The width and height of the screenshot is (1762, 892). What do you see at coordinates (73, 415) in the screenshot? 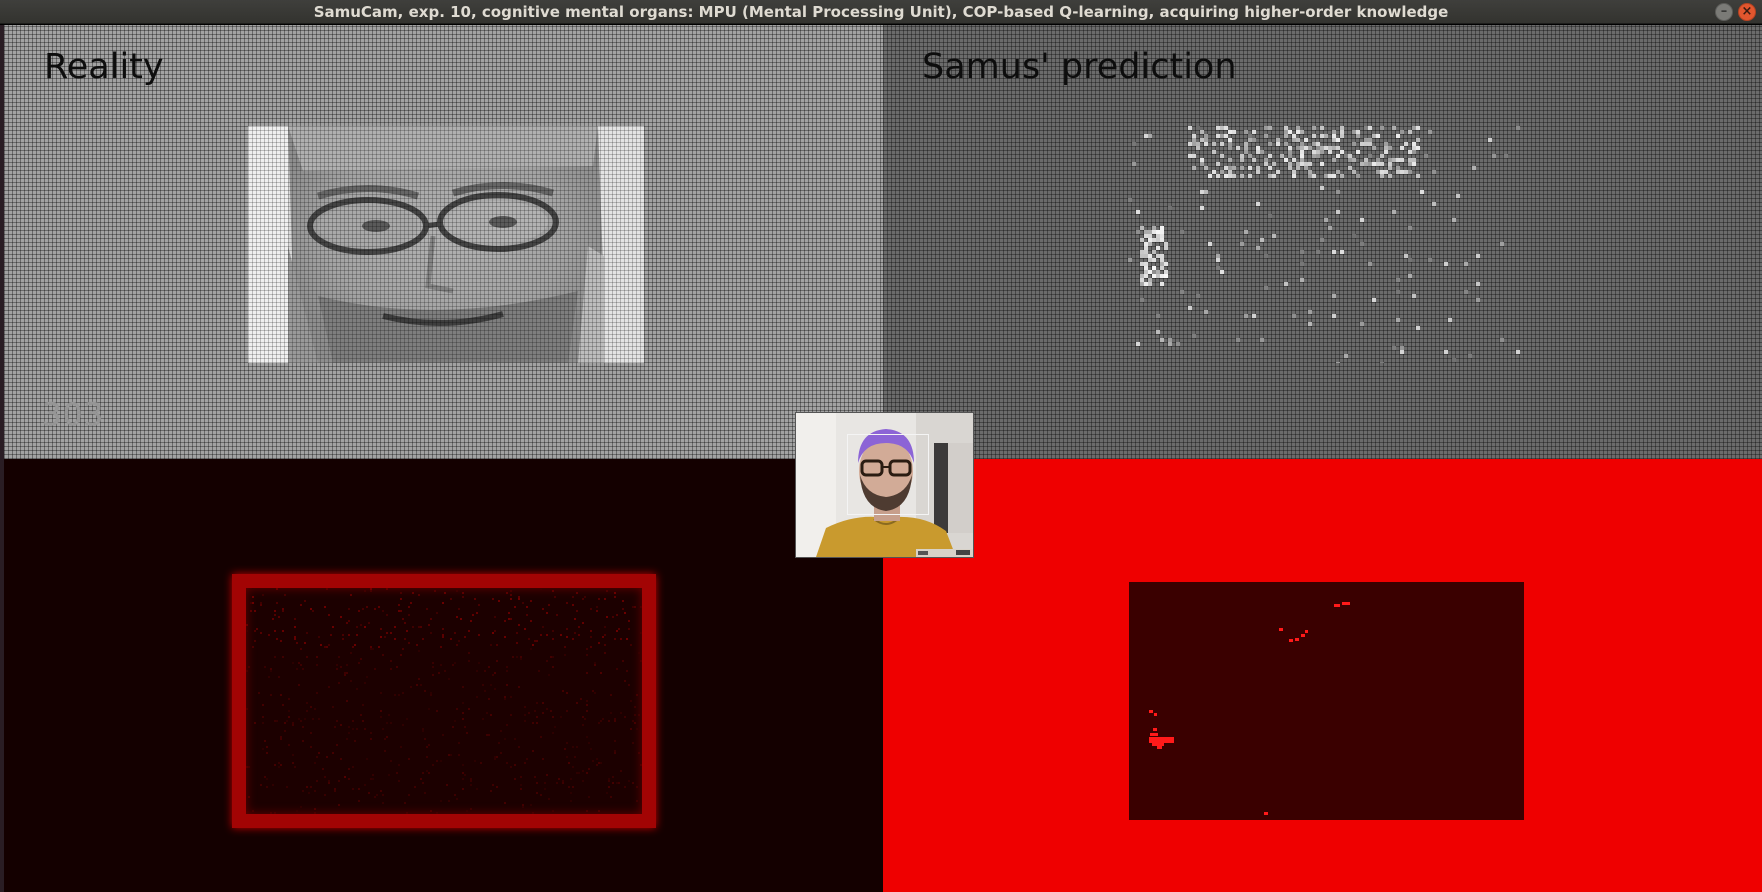
I see `frame-counter: 303` at bounding box center [73, 415].